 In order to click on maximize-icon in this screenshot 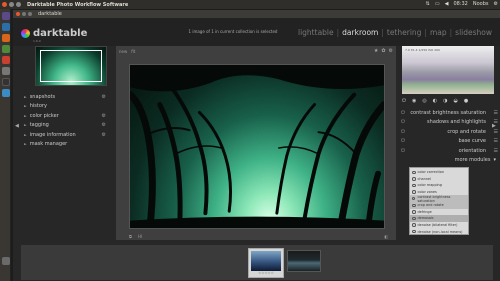, I will do `click(18, 4)`.